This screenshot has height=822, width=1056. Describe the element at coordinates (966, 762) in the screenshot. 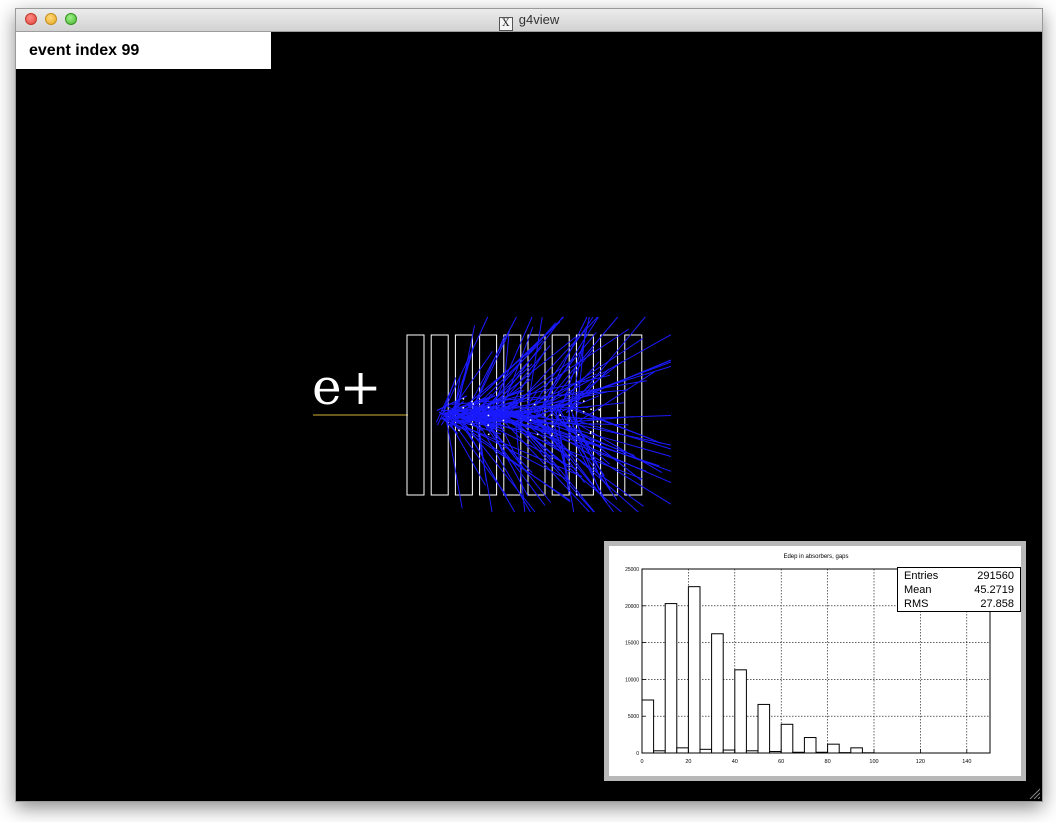

I see `x-tick-label: 140` at that location.